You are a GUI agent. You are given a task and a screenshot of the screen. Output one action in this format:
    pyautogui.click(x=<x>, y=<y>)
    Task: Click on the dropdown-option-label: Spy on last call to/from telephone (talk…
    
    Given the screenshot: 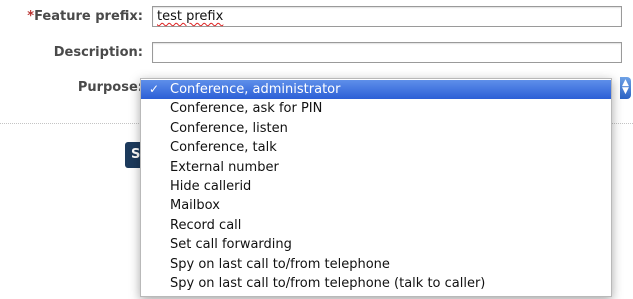 What is the action you would take?
    pyautogui.click(x=328, y=283)
    